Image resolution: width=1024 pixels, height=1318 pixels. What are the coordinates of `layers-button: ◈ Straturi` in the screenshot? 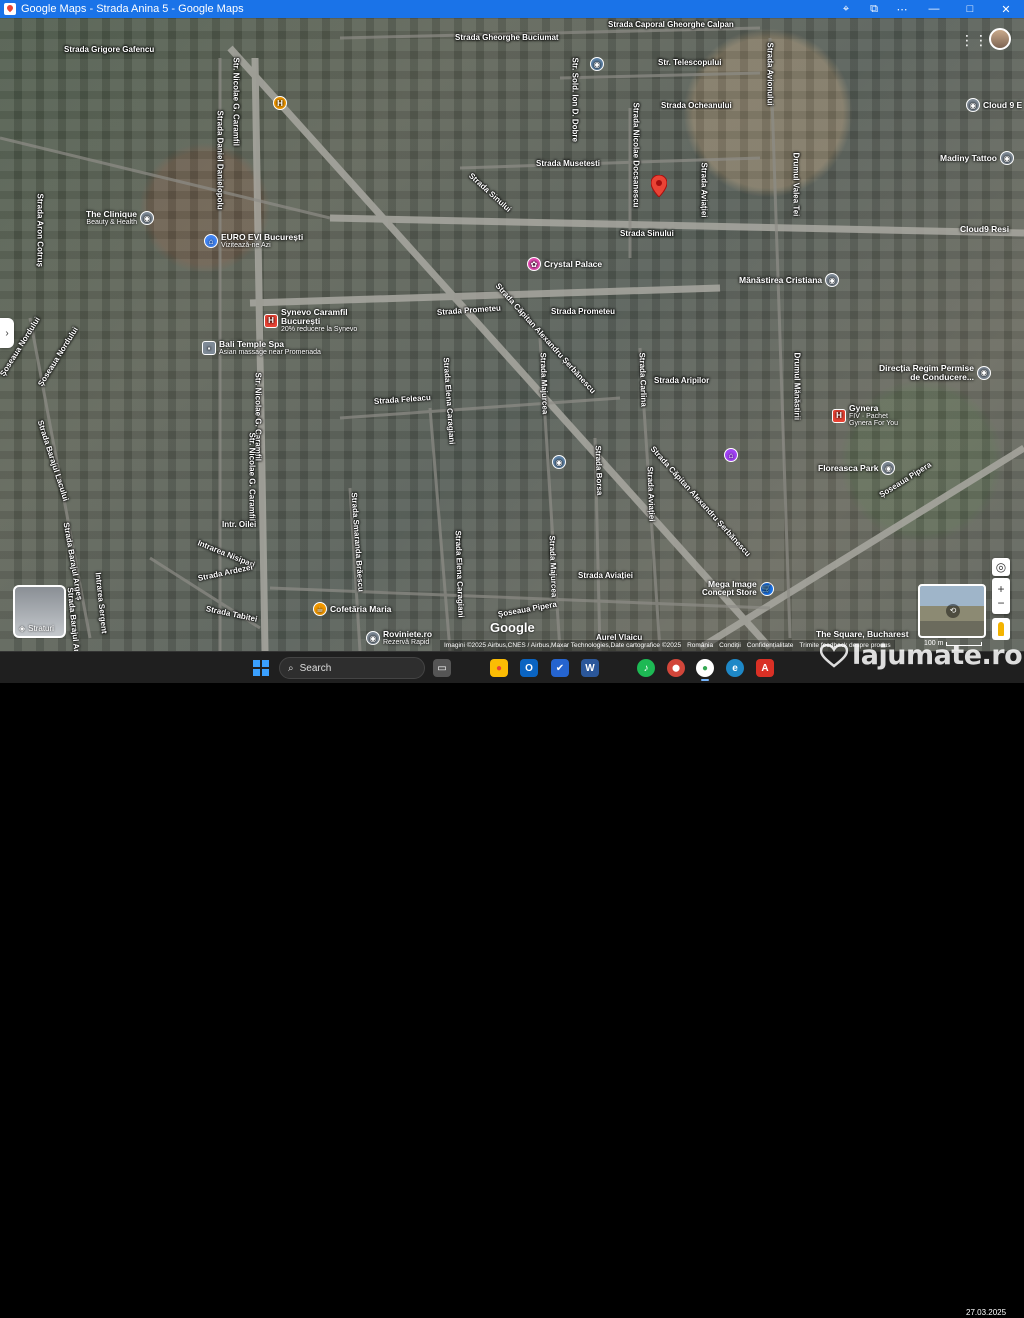 It's located at (39, 611).